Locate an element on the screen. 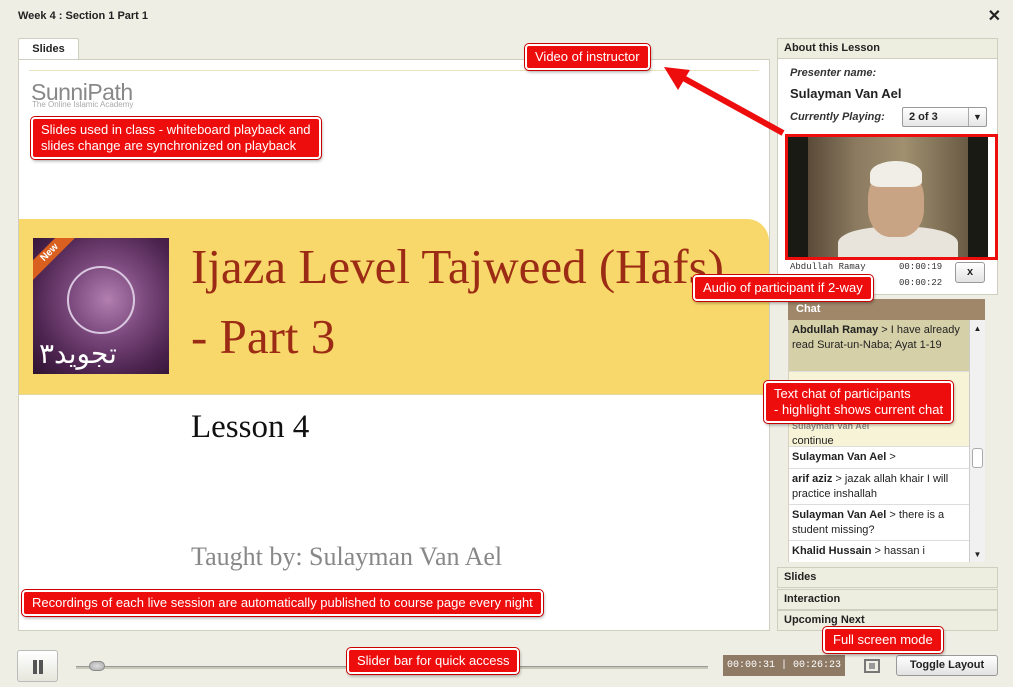  book-arabic-title: تجويد٣ is located at coordinates (78, 353).